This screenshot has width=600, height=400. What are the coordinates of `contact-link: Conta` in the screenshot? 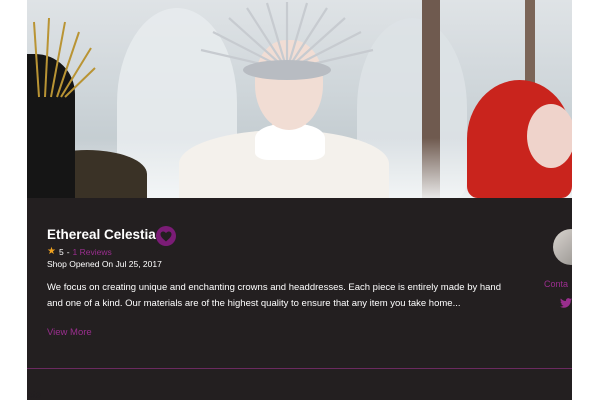 It's located at (556, 284).